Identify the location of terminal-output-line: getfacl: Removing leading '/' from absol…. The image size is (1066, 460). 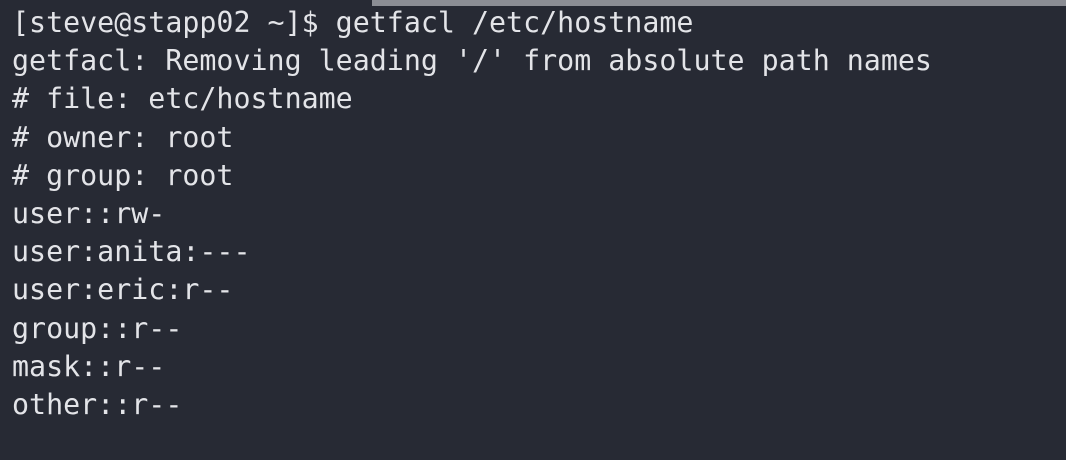
(472, 61).